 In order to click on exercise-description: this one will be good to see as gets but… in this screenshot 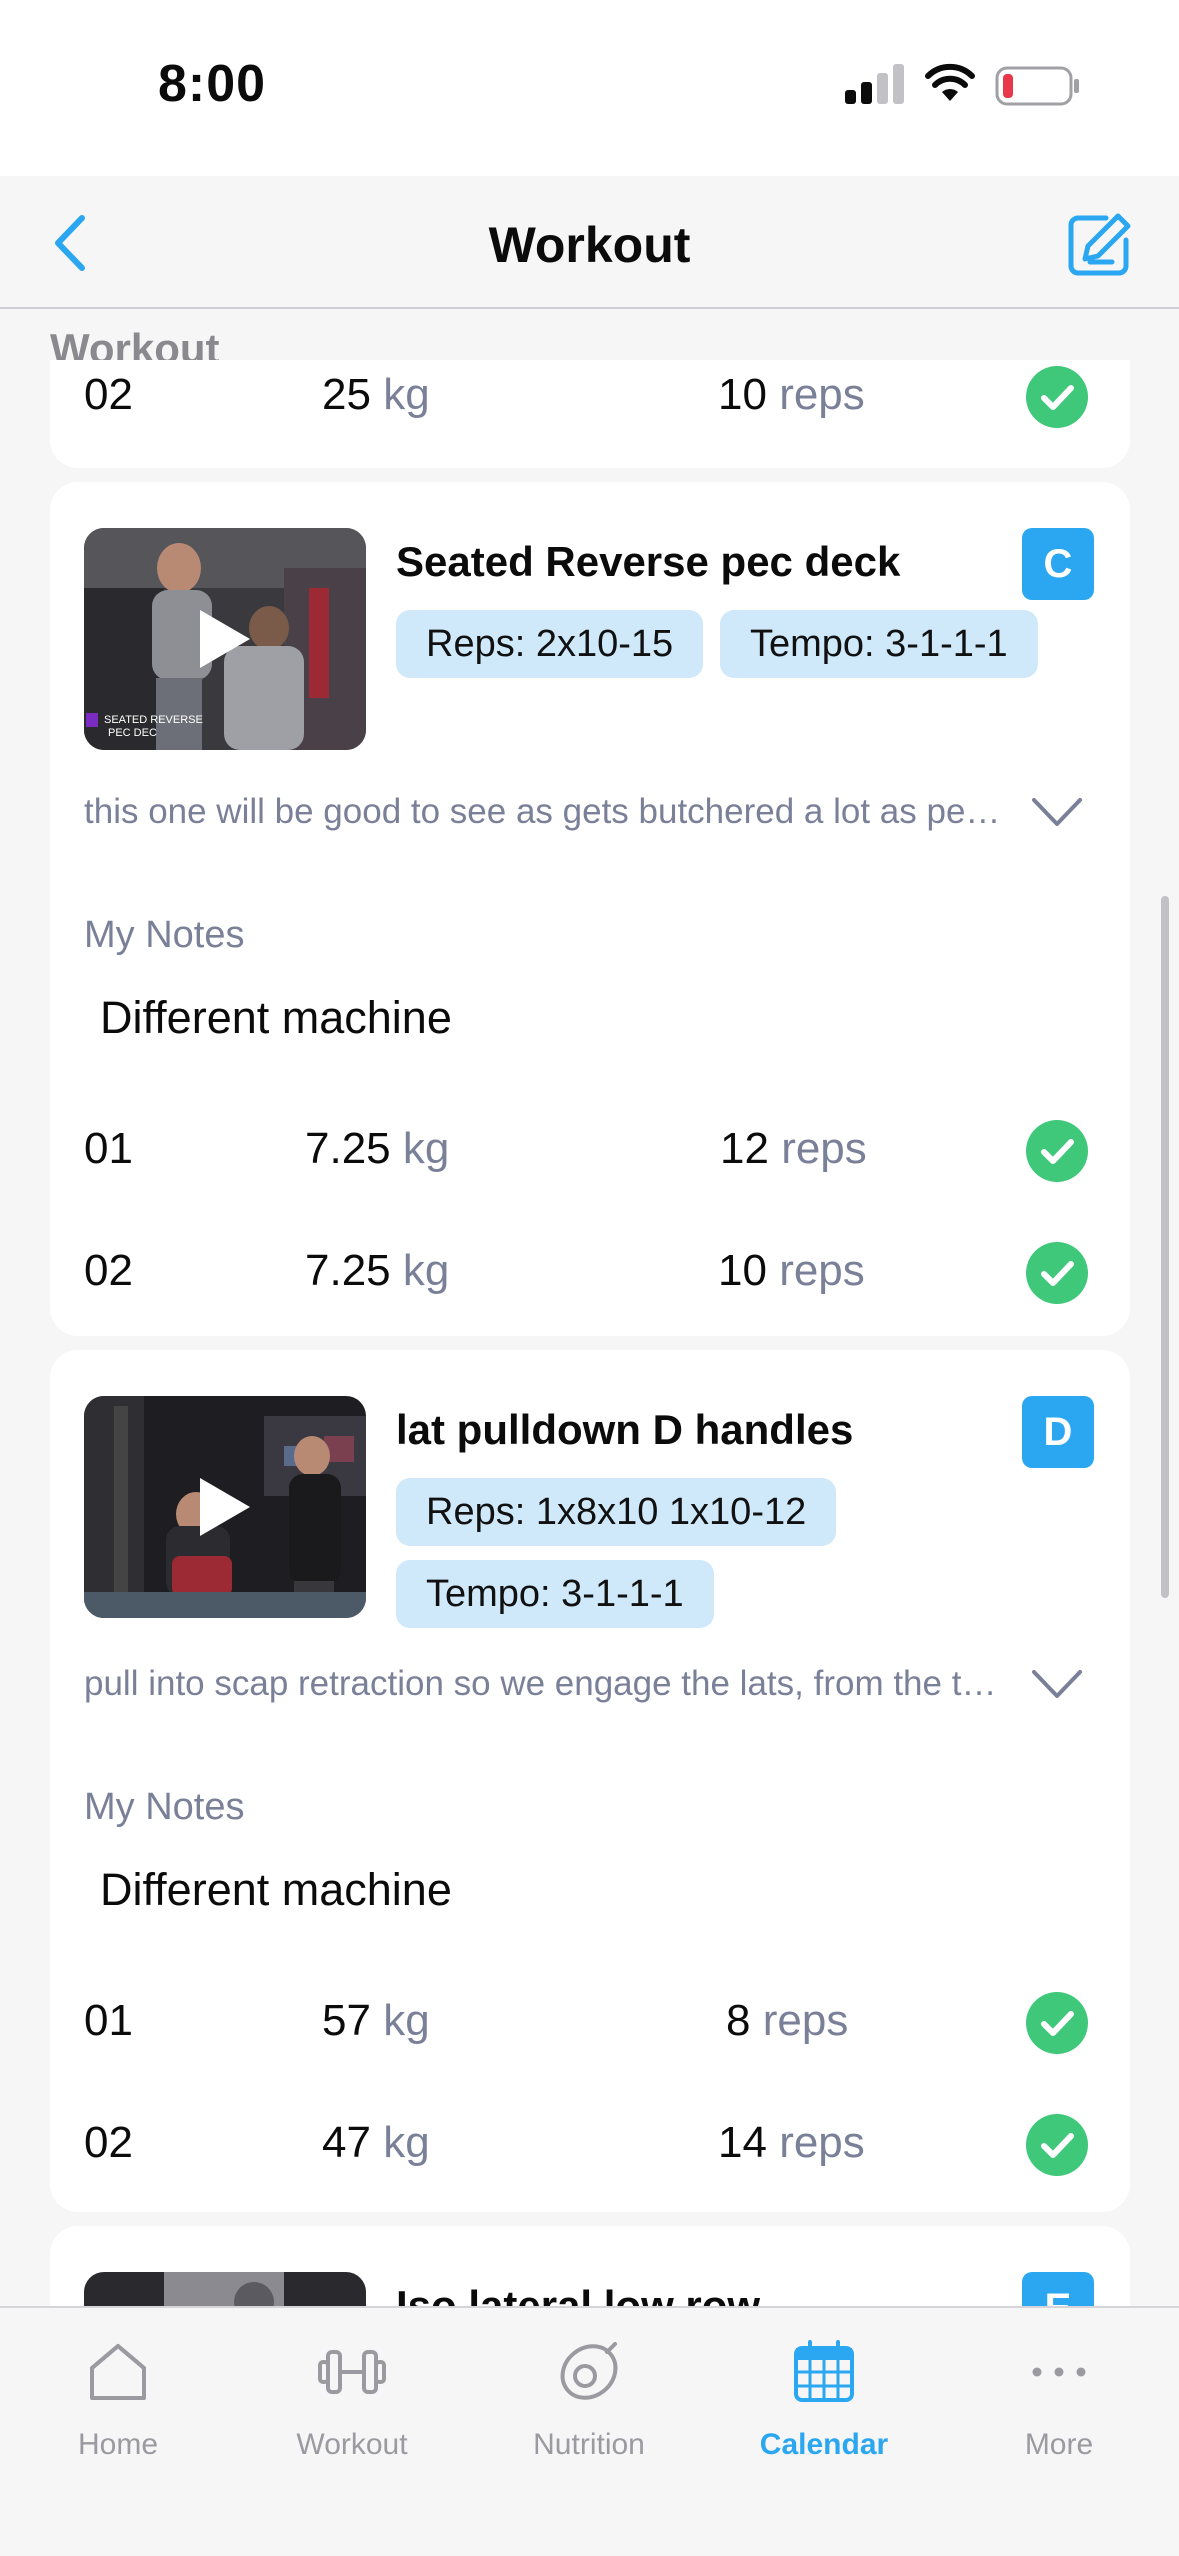, I will do `click(544, 811)`.